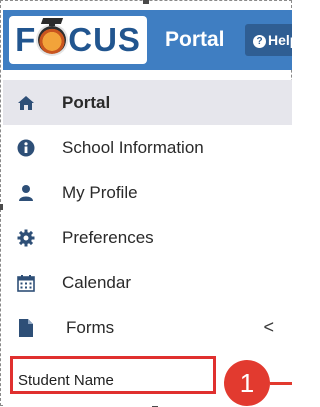 Image resolution: width=320 pixels, height=407 pixels. What do you see at coordinates (259, 41) in the screenshot?
I see `question-icon: ?` at bounding box center [259, 41].